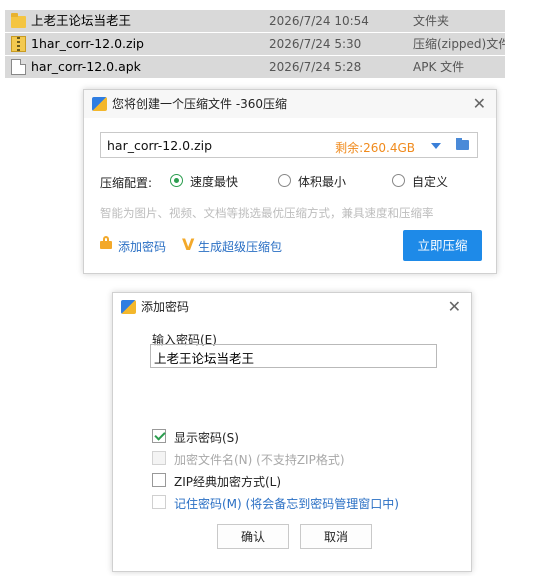  I want to click on lock-icon, so click(106, 243).